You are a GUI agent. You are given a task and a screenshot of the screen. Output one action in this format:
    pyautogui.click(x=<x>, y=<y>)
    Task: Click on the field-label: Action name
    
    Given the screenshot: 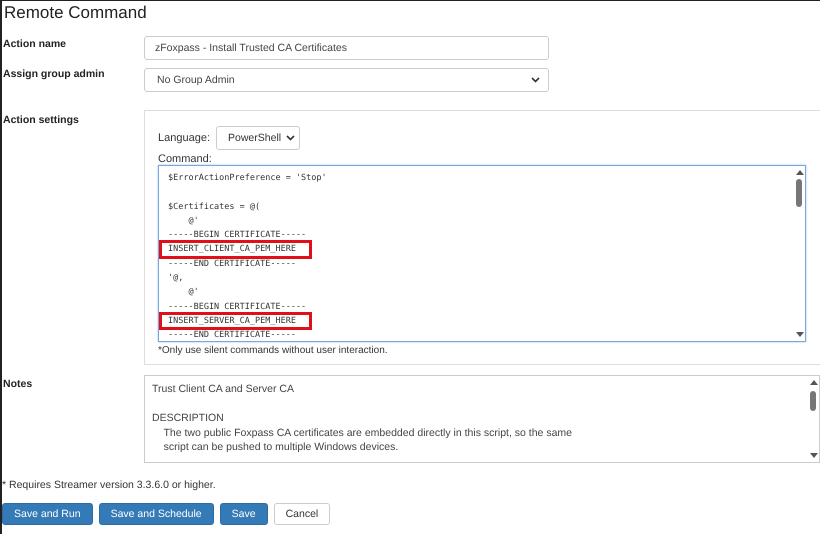 What is the action you would take?
    pyautogui.click(x=35, y=43)
    